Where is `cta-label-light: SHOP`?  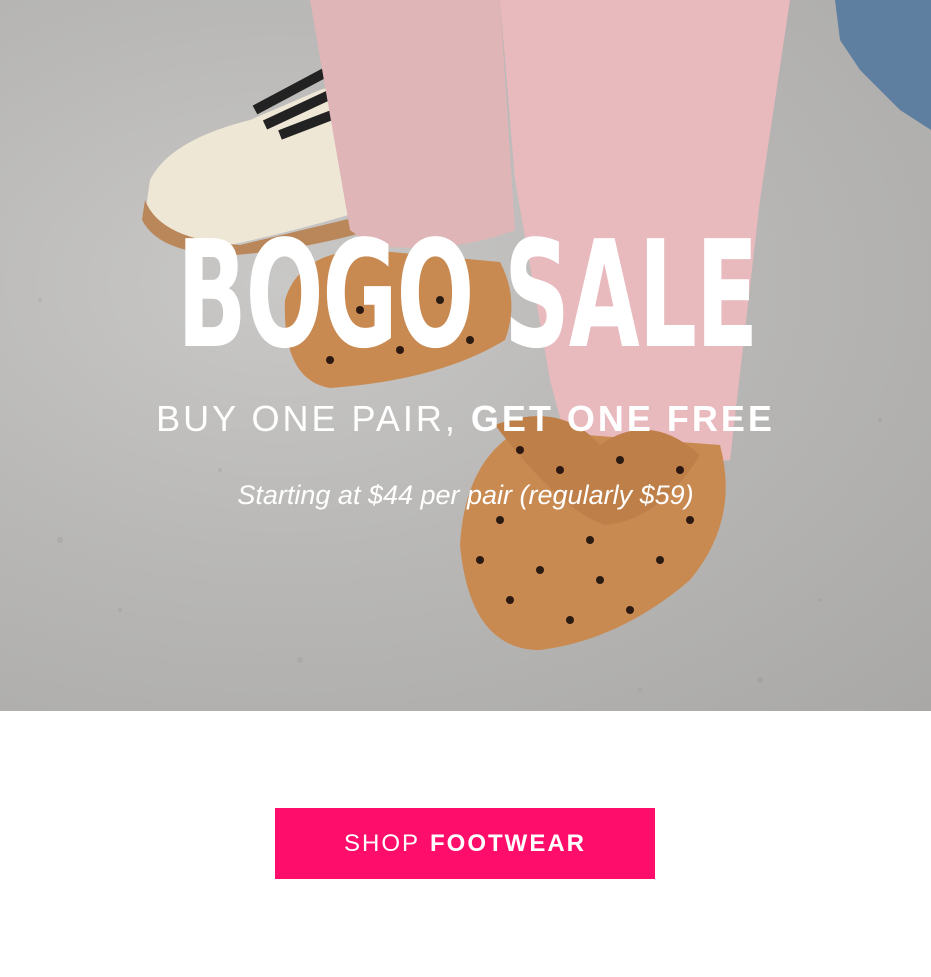 cta-label-light: SHOP is located at coordinates (382, 843).